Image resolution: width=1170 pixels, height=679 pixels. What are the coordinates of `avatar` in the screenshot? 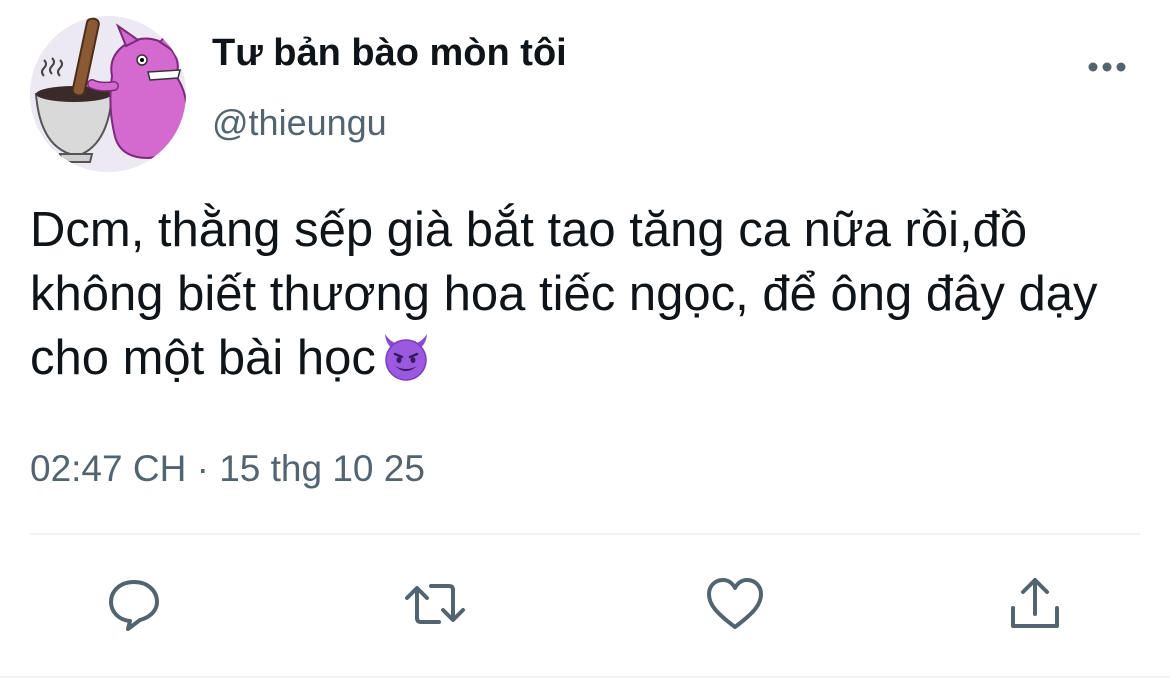 It's located at (108, 94).